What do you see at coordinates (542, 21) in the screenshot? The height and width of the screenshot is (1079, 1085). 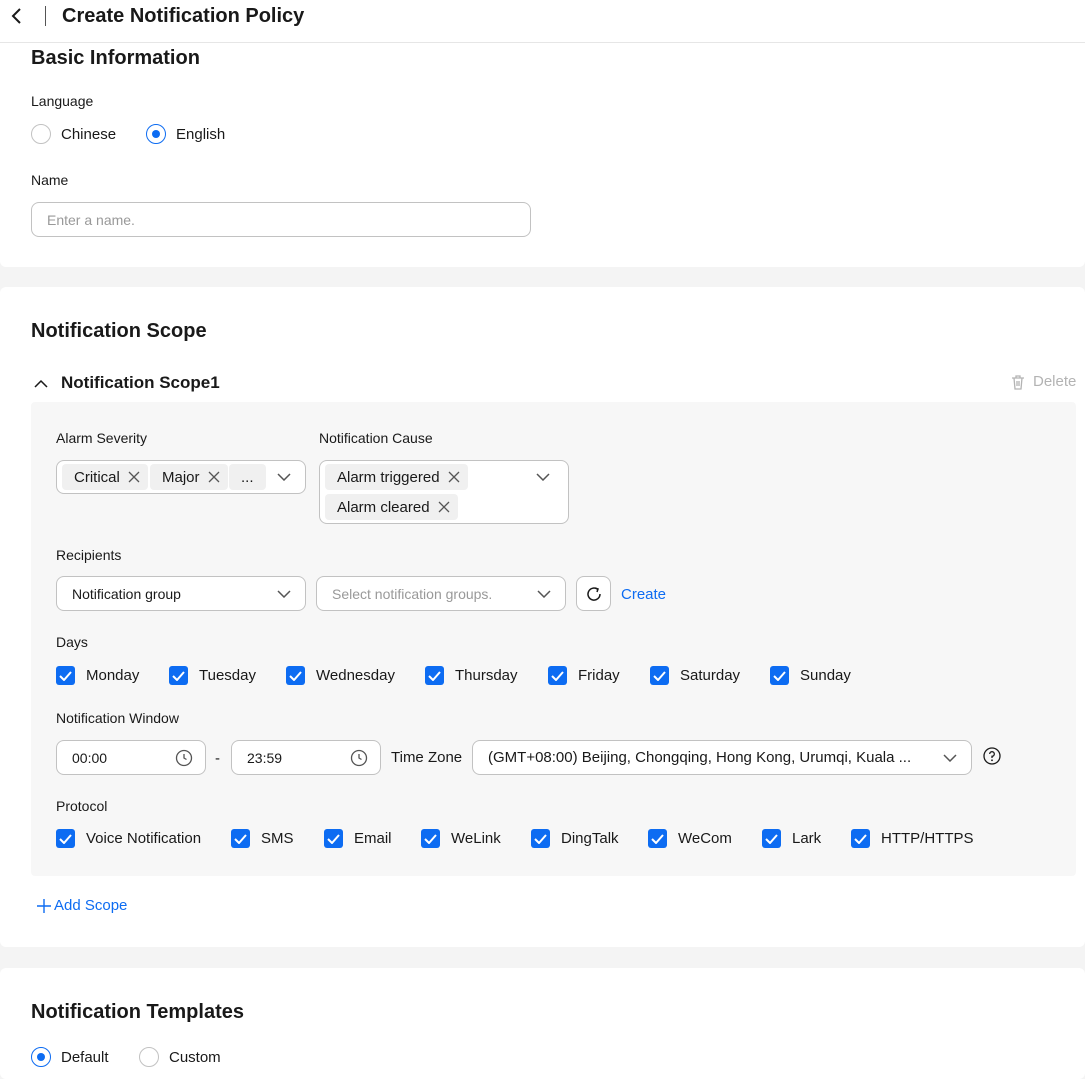 I see `top-bar: Create Notification Policy` at bounding box center [542, 21].